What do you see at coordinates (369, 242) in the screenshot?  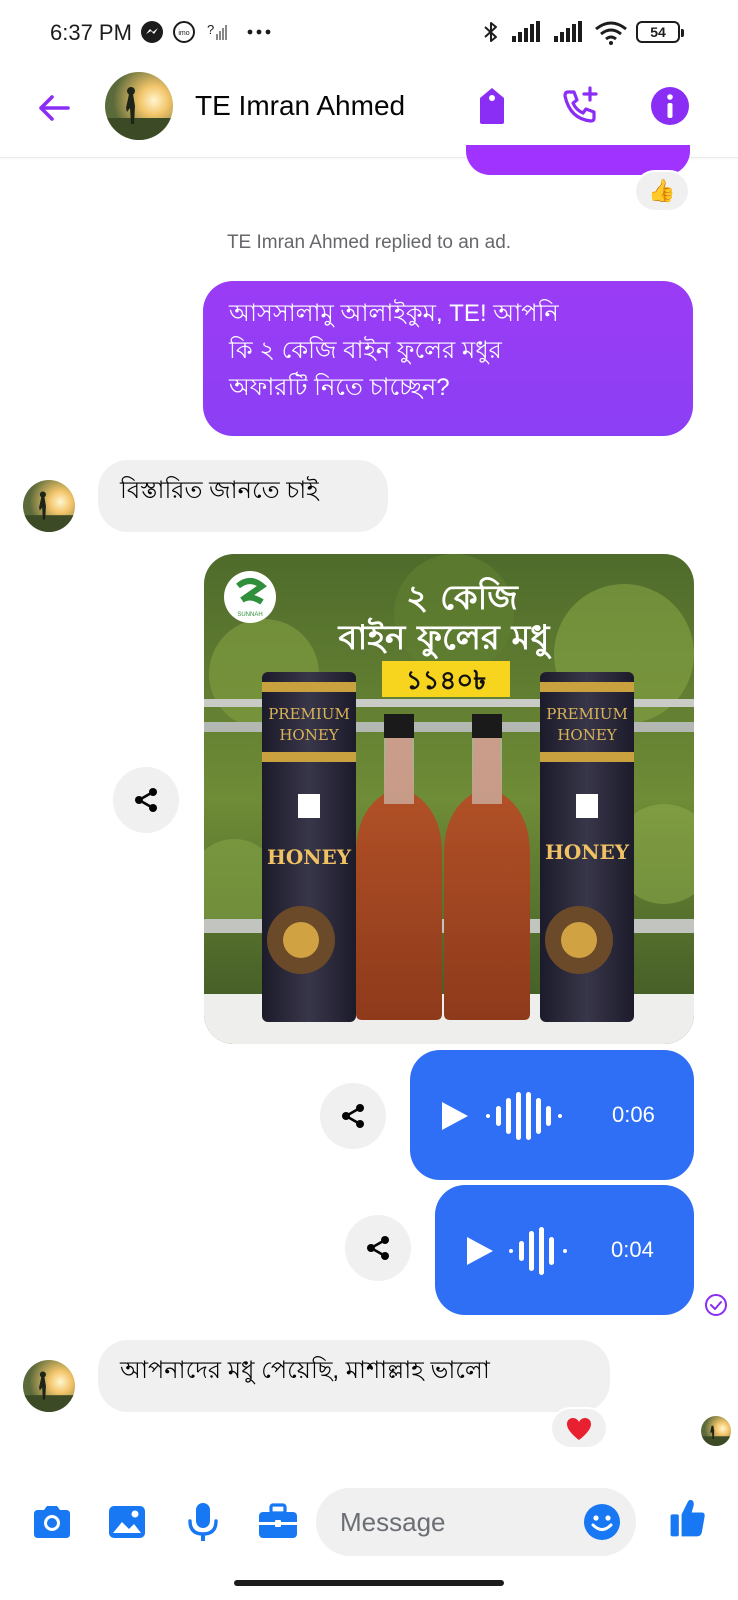 I see `ad-reply-note: TE Imran Ahmed replied to an ad.` at bounding box center [369, 242].